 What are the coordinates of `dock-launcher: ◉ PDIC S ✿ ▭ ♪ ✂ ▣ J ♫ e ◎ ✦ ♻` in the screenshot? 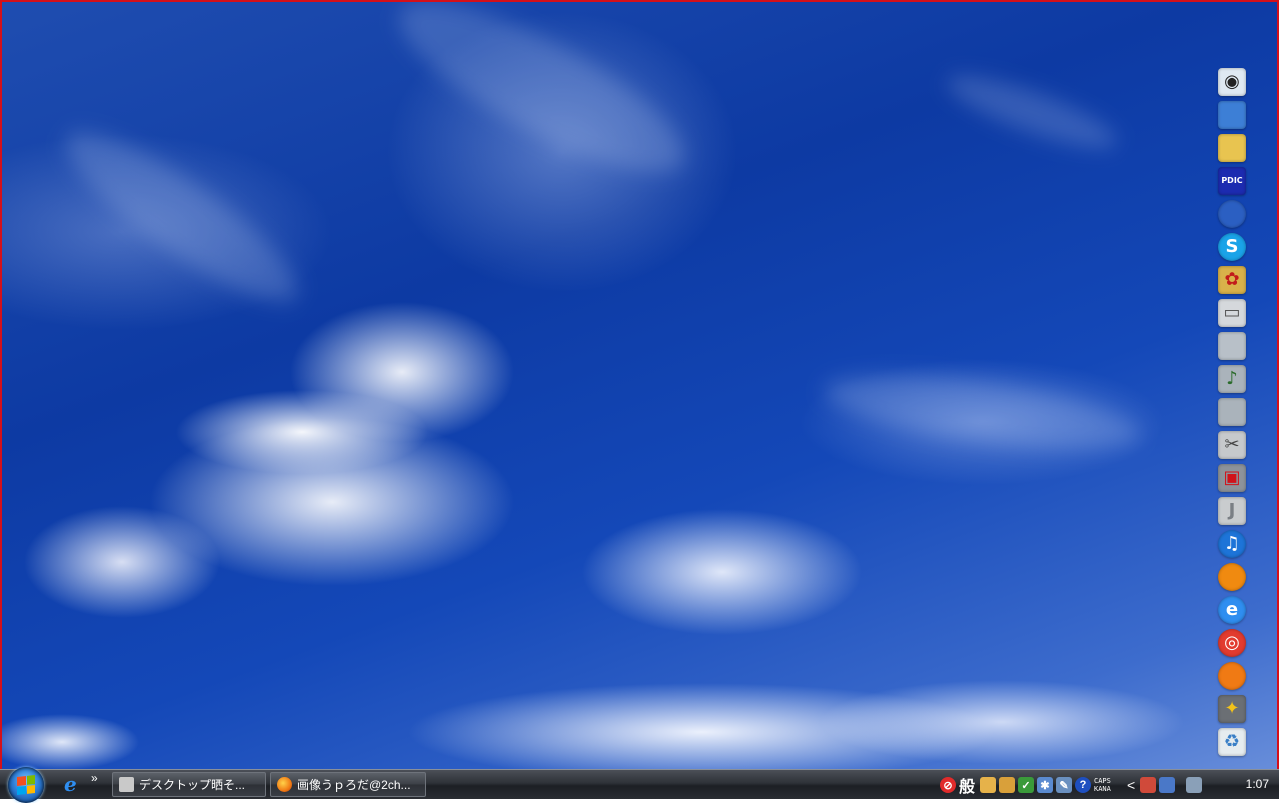 It's located at (1232, 411).